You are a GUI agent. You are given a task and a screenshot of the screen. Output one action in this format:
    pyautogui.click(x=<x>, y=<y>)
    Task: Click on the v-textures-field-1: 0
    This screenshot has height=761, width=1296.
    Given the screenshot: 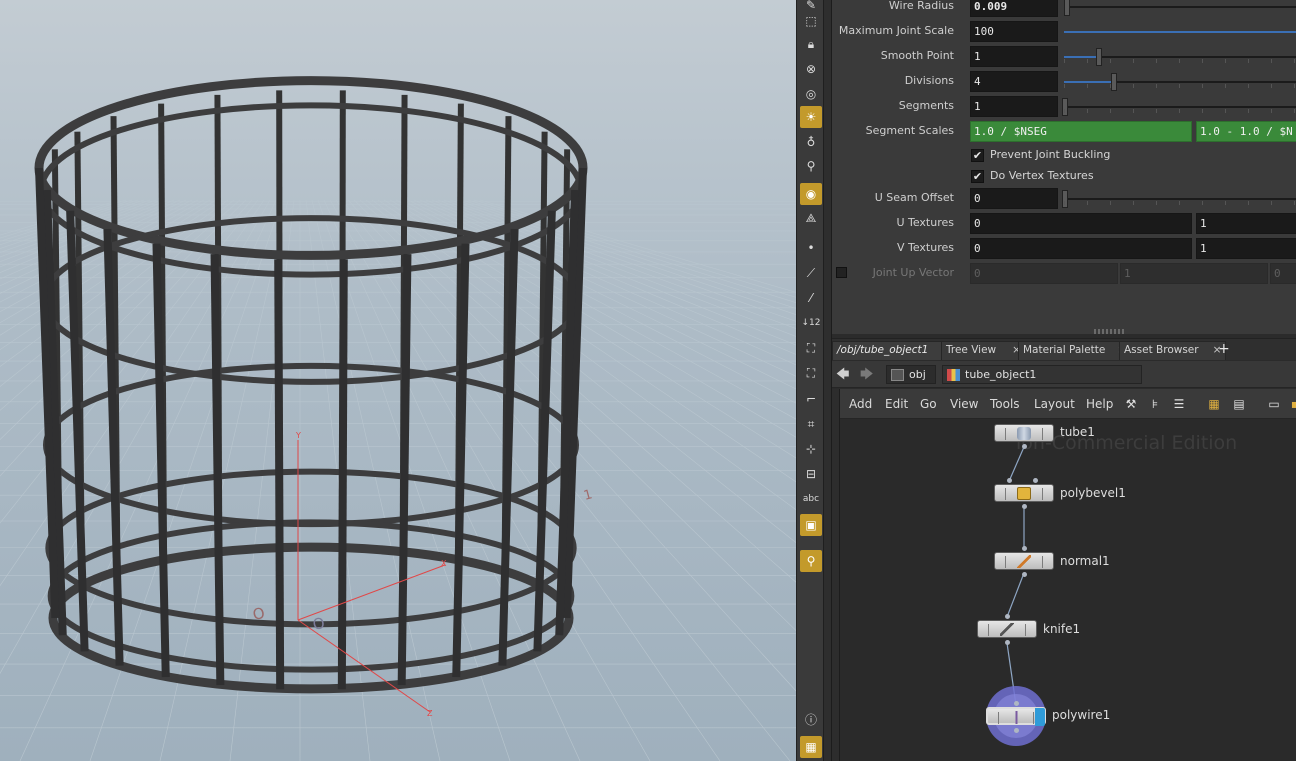 What is the action you would take?
    pyautogui.click(x=1081, y=248)
    